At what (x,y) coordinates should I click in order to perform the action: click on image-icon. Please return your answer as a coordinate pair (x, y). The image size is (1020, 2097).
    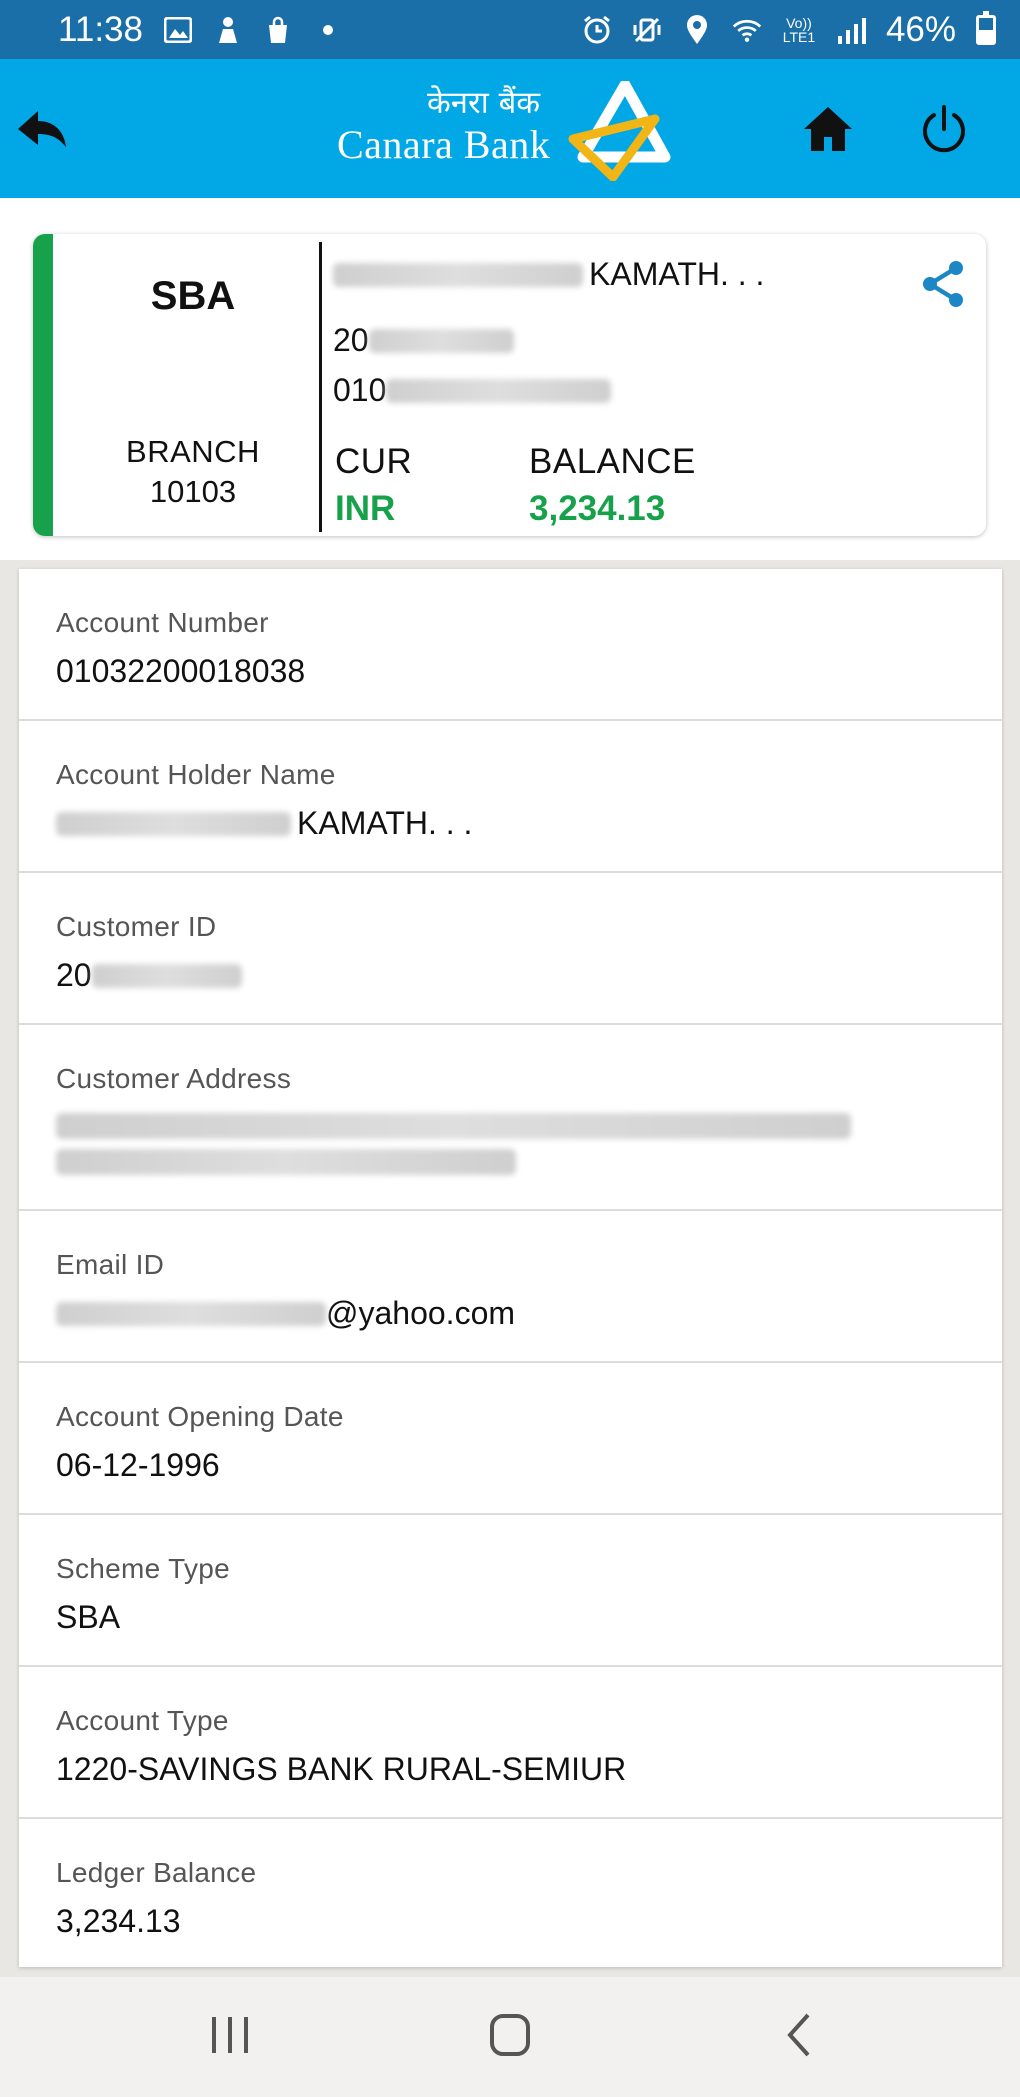
    Looking at the image, I should click on (178, 30).